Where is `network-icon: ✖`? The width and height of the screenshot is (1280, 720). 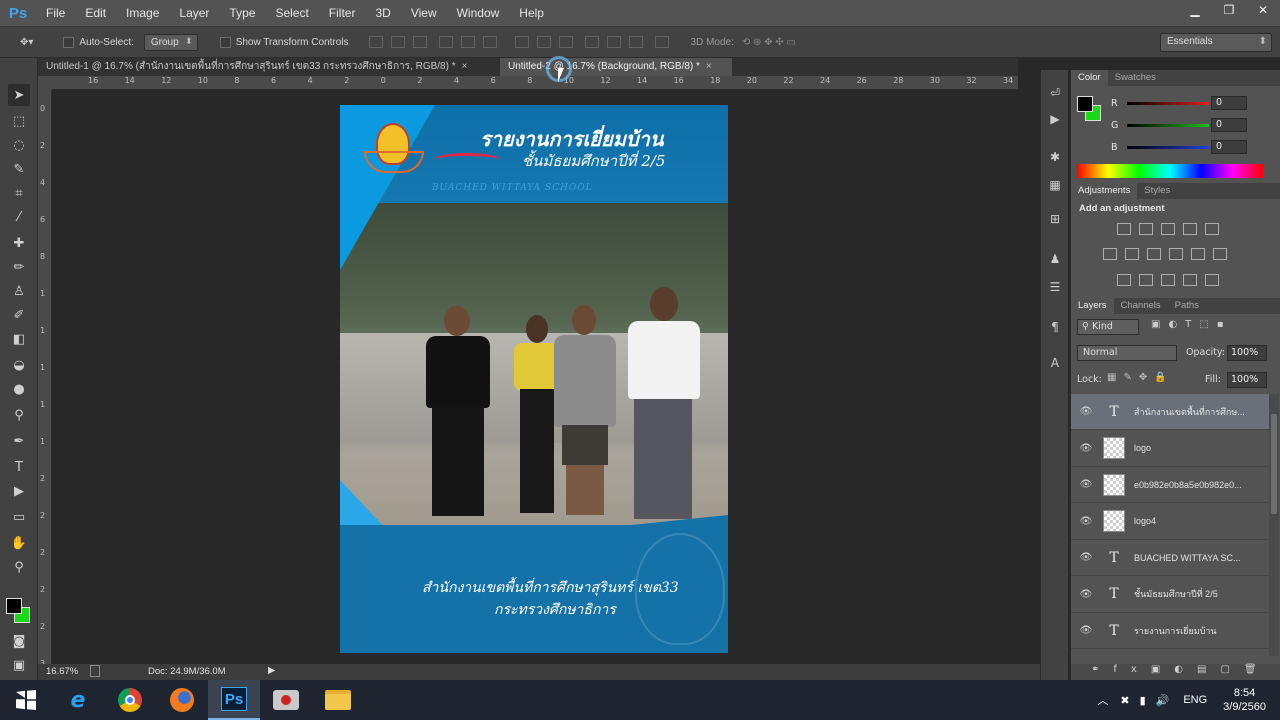 network-icon: ✖ is located at coordinates (1124, 700).